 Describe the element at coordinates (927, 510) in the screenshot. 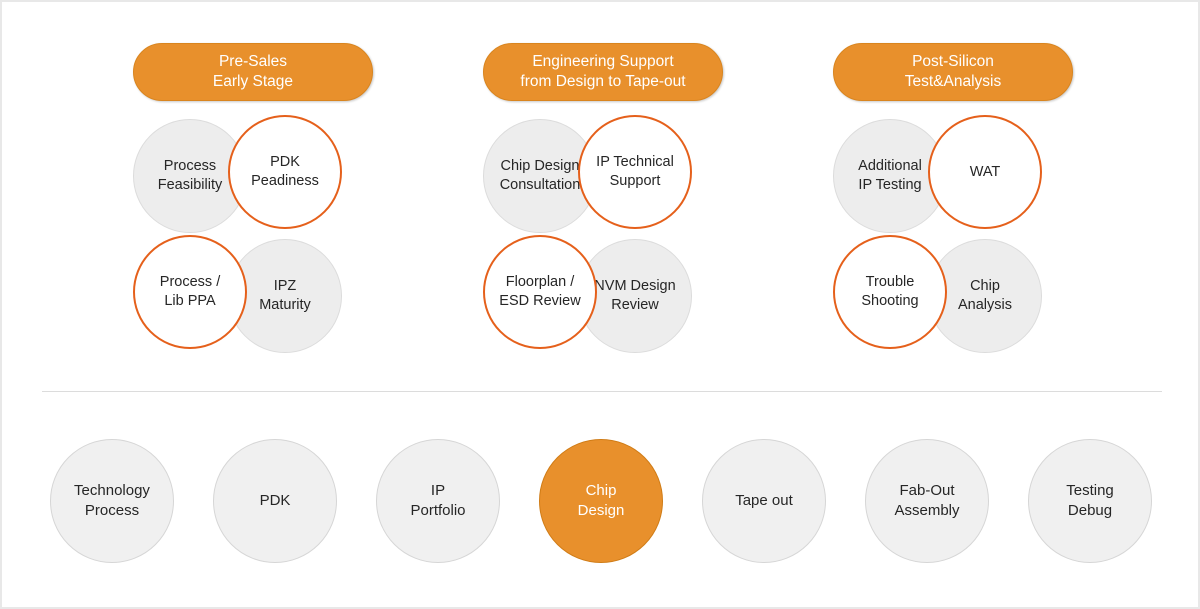

I see `flow-step-line2: Assembly` at that location.